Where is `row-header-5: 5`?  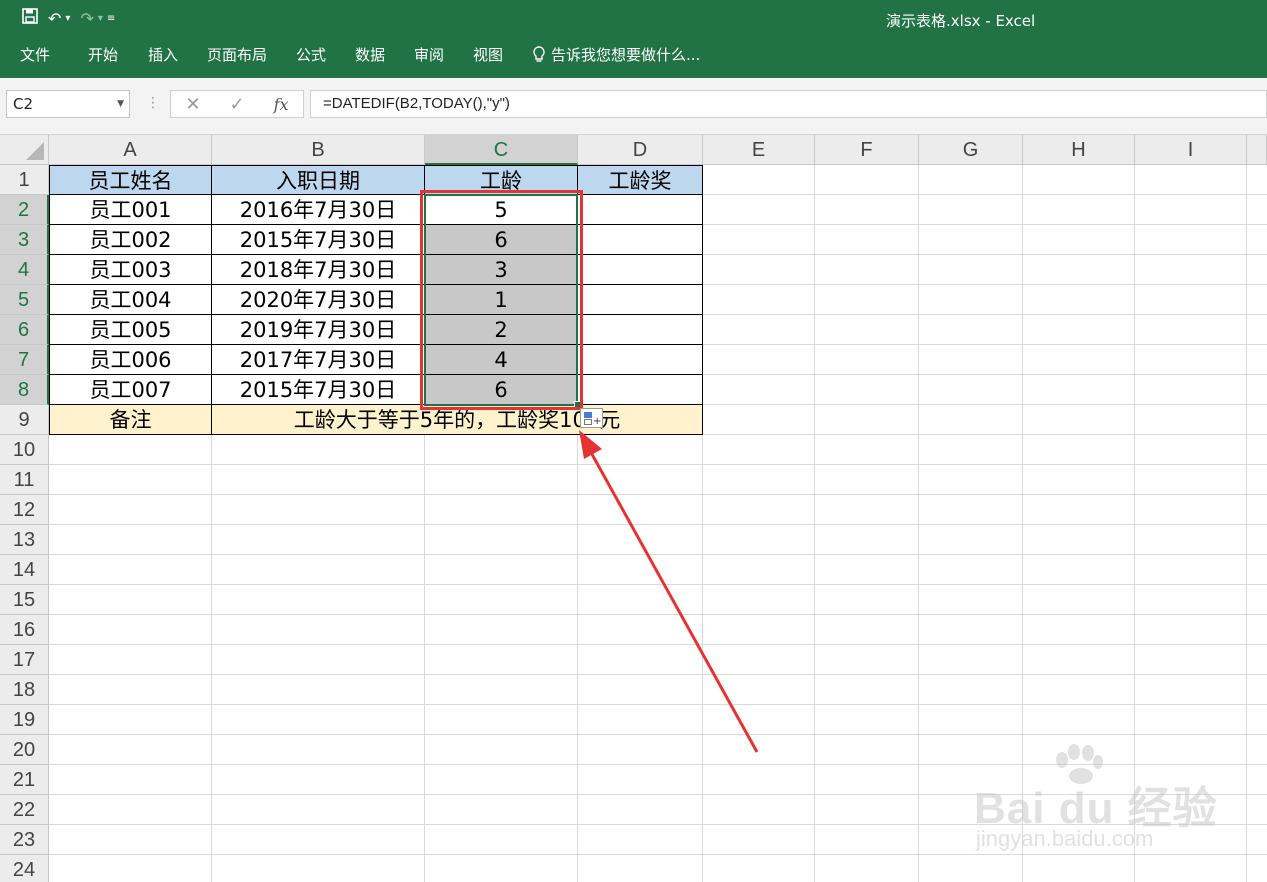 row-header-5: 5 is located at coordinates (24, 300).